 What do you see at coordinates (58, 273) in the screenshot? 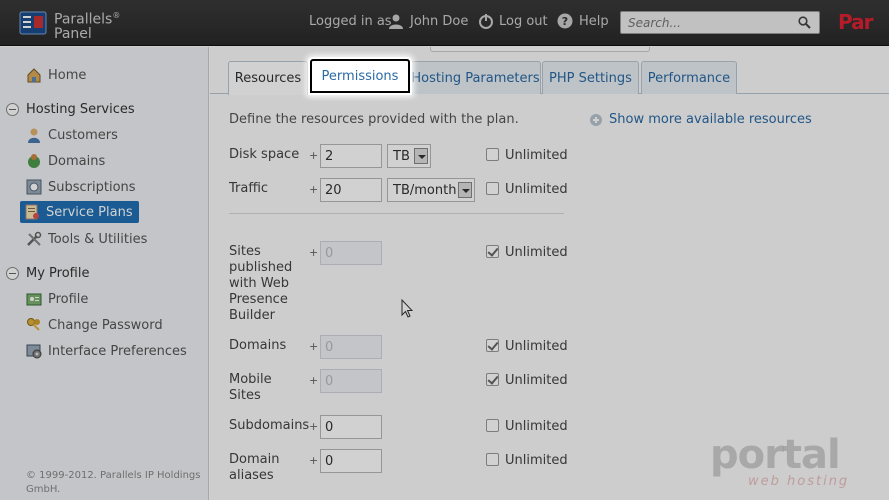
I see `section-label: My Profile` at bounding box center [58, 273].